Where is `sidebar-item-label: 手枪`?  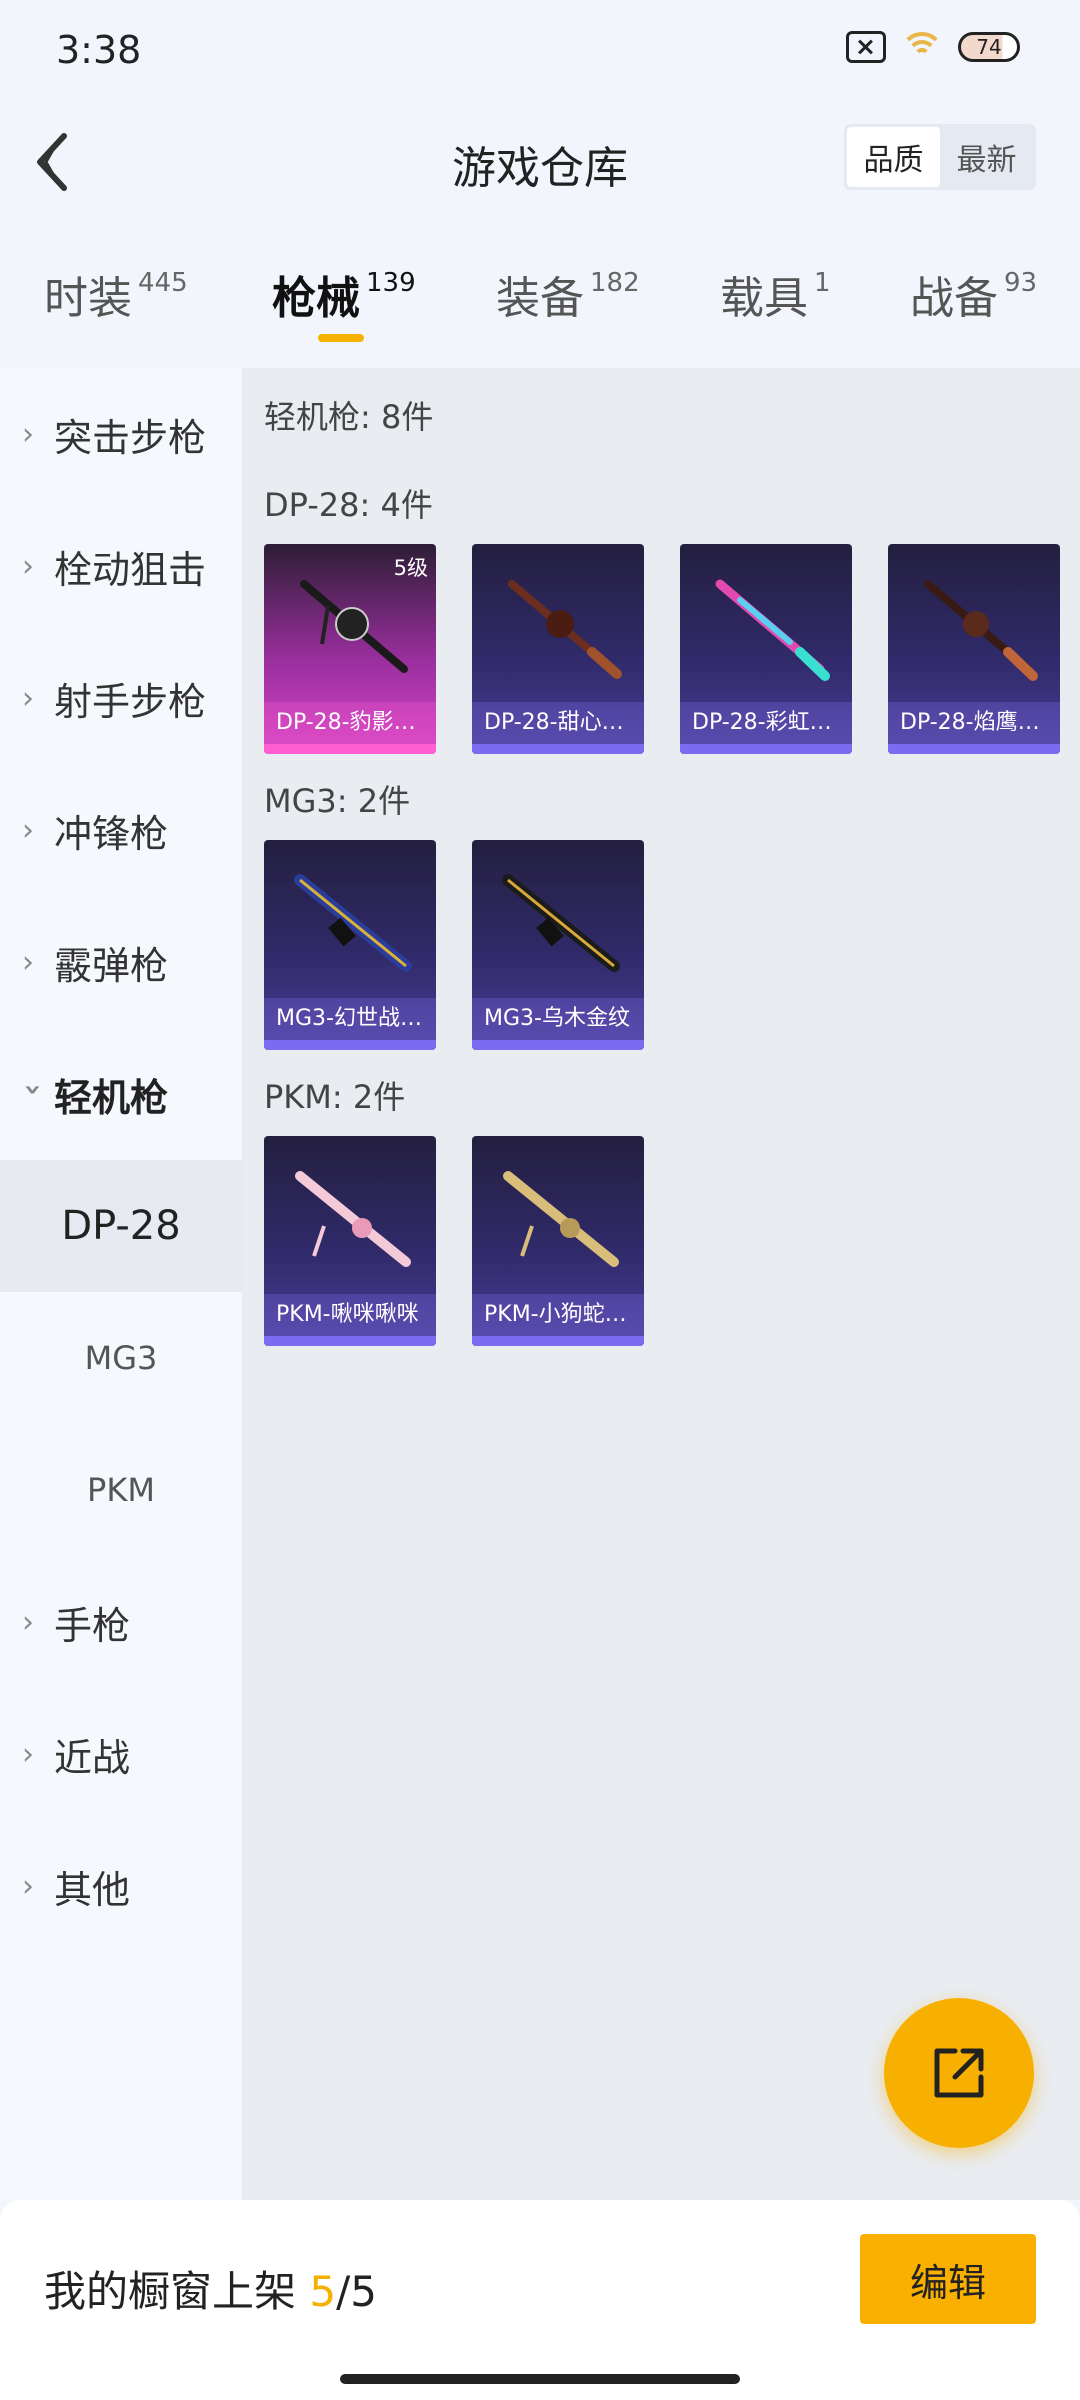 sidebar-item-label: 手枪 is located at coordinates (92, 1625).